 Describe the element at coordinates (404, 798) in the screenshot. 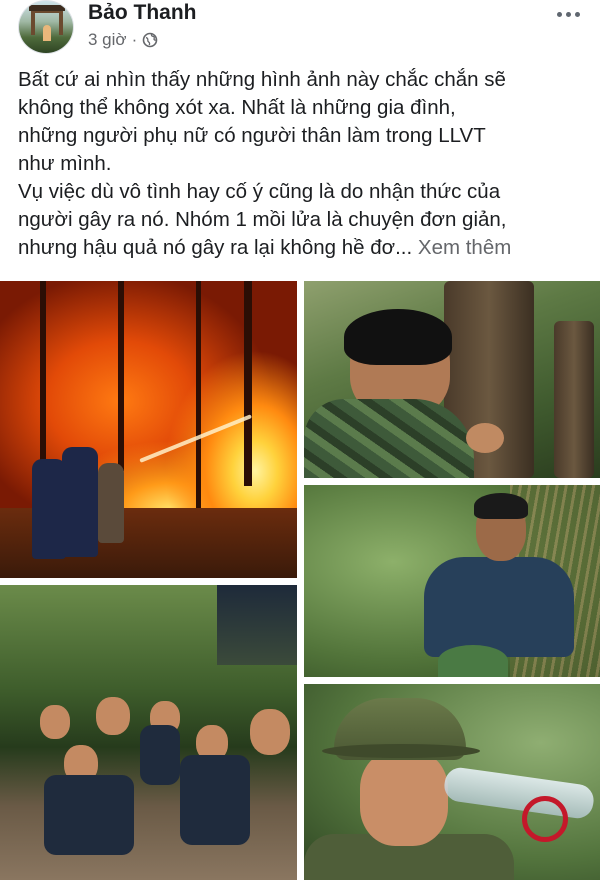

I see `soldier-face` at that location.